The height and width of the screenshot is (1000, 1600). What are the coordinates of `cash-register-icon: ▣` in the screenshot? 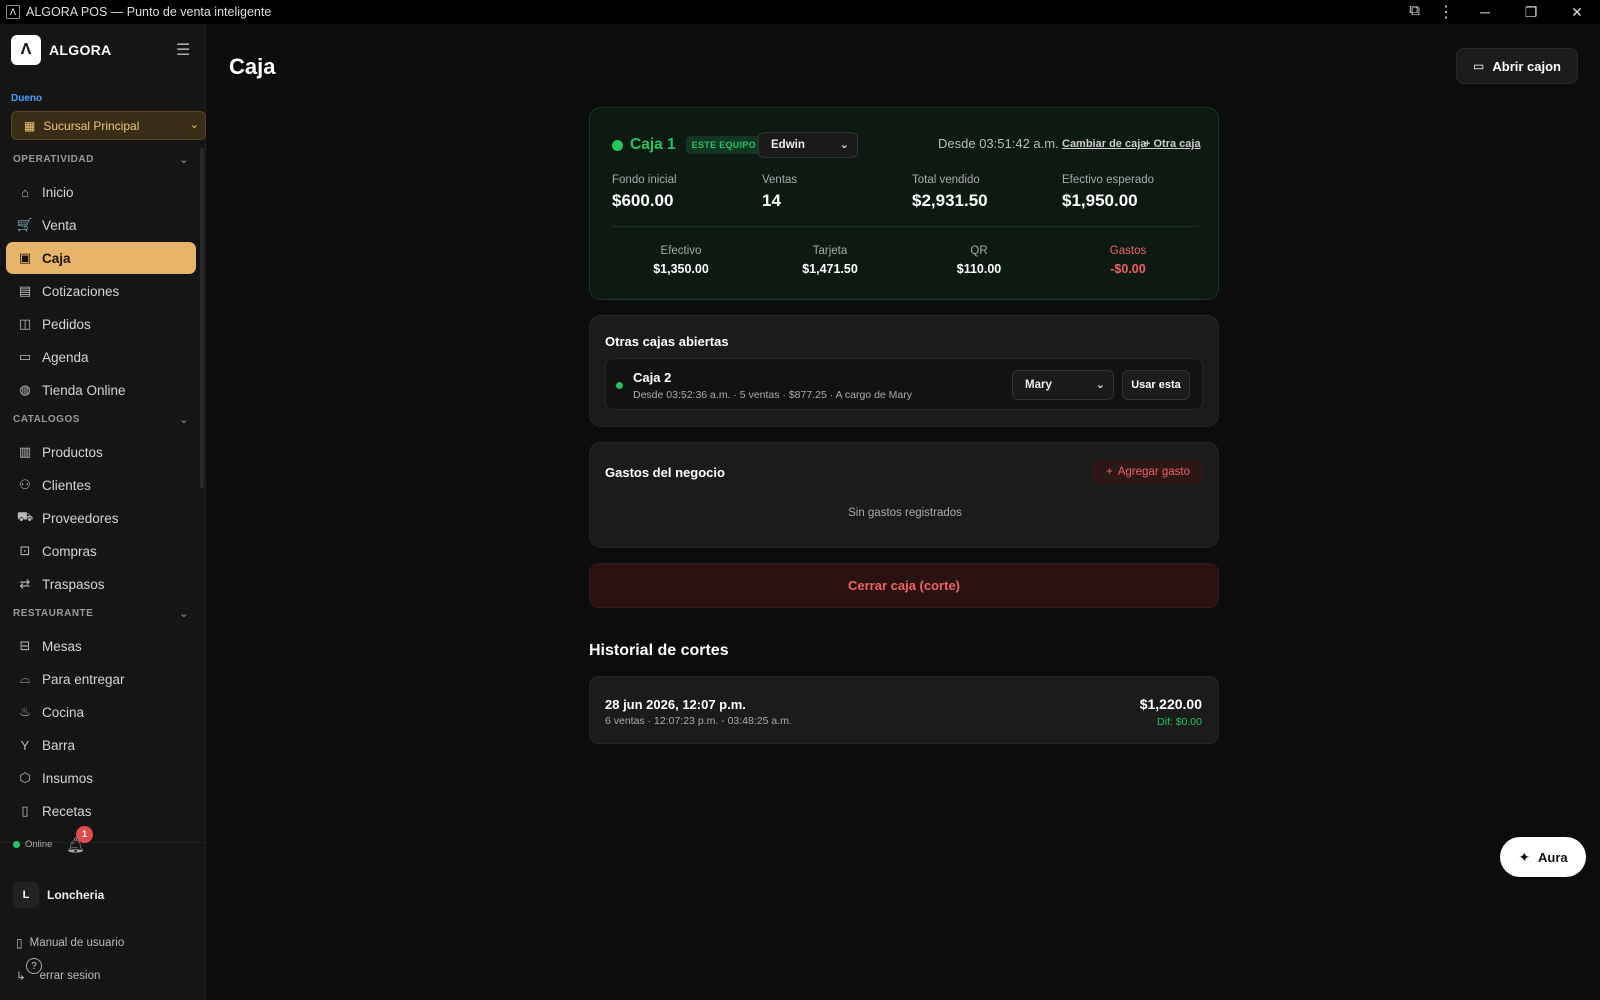 It's located at (25, 257).